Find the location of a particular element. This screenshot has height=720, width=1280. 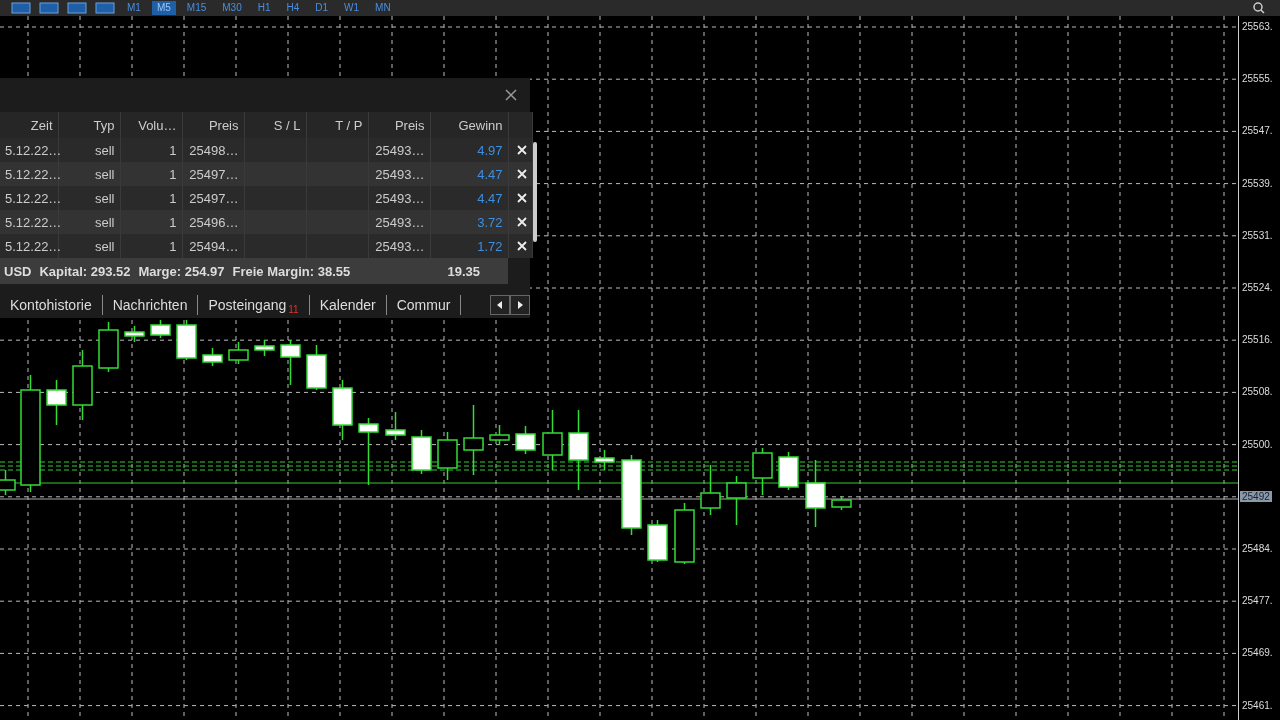

price-label: 25508. is located at coordinates (1257, 392).